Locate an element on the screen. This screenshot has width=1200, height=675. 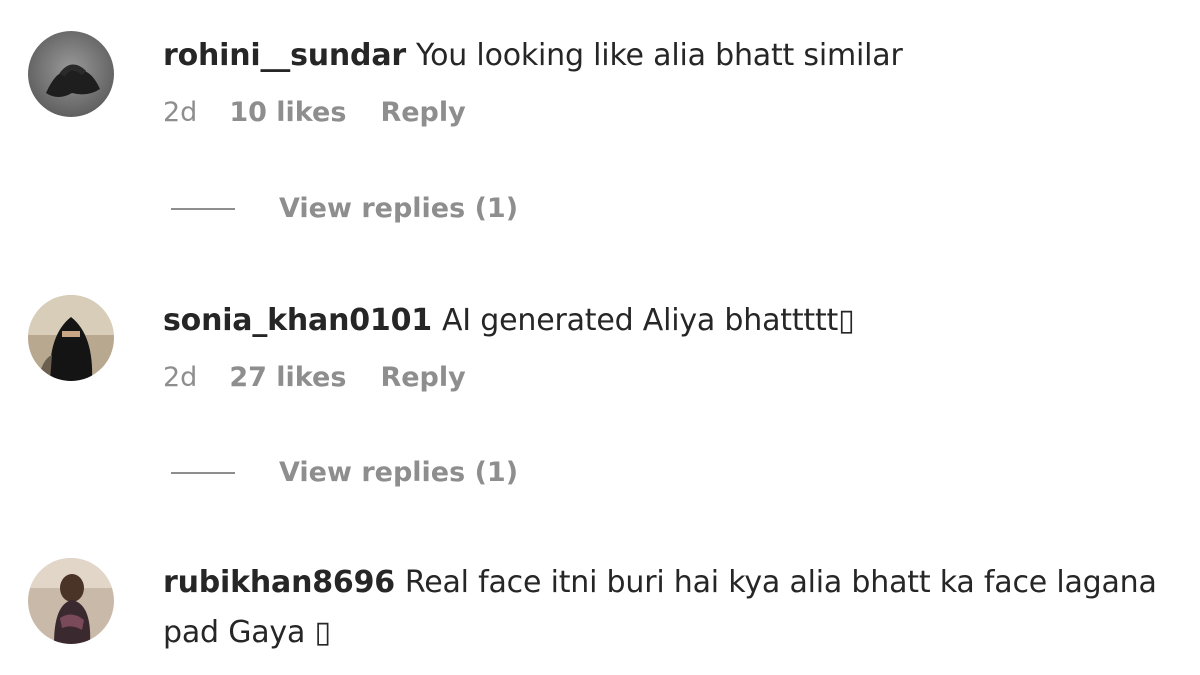
comment-meta: 2d 10 likes Reply is located at coordinates (661, 113).